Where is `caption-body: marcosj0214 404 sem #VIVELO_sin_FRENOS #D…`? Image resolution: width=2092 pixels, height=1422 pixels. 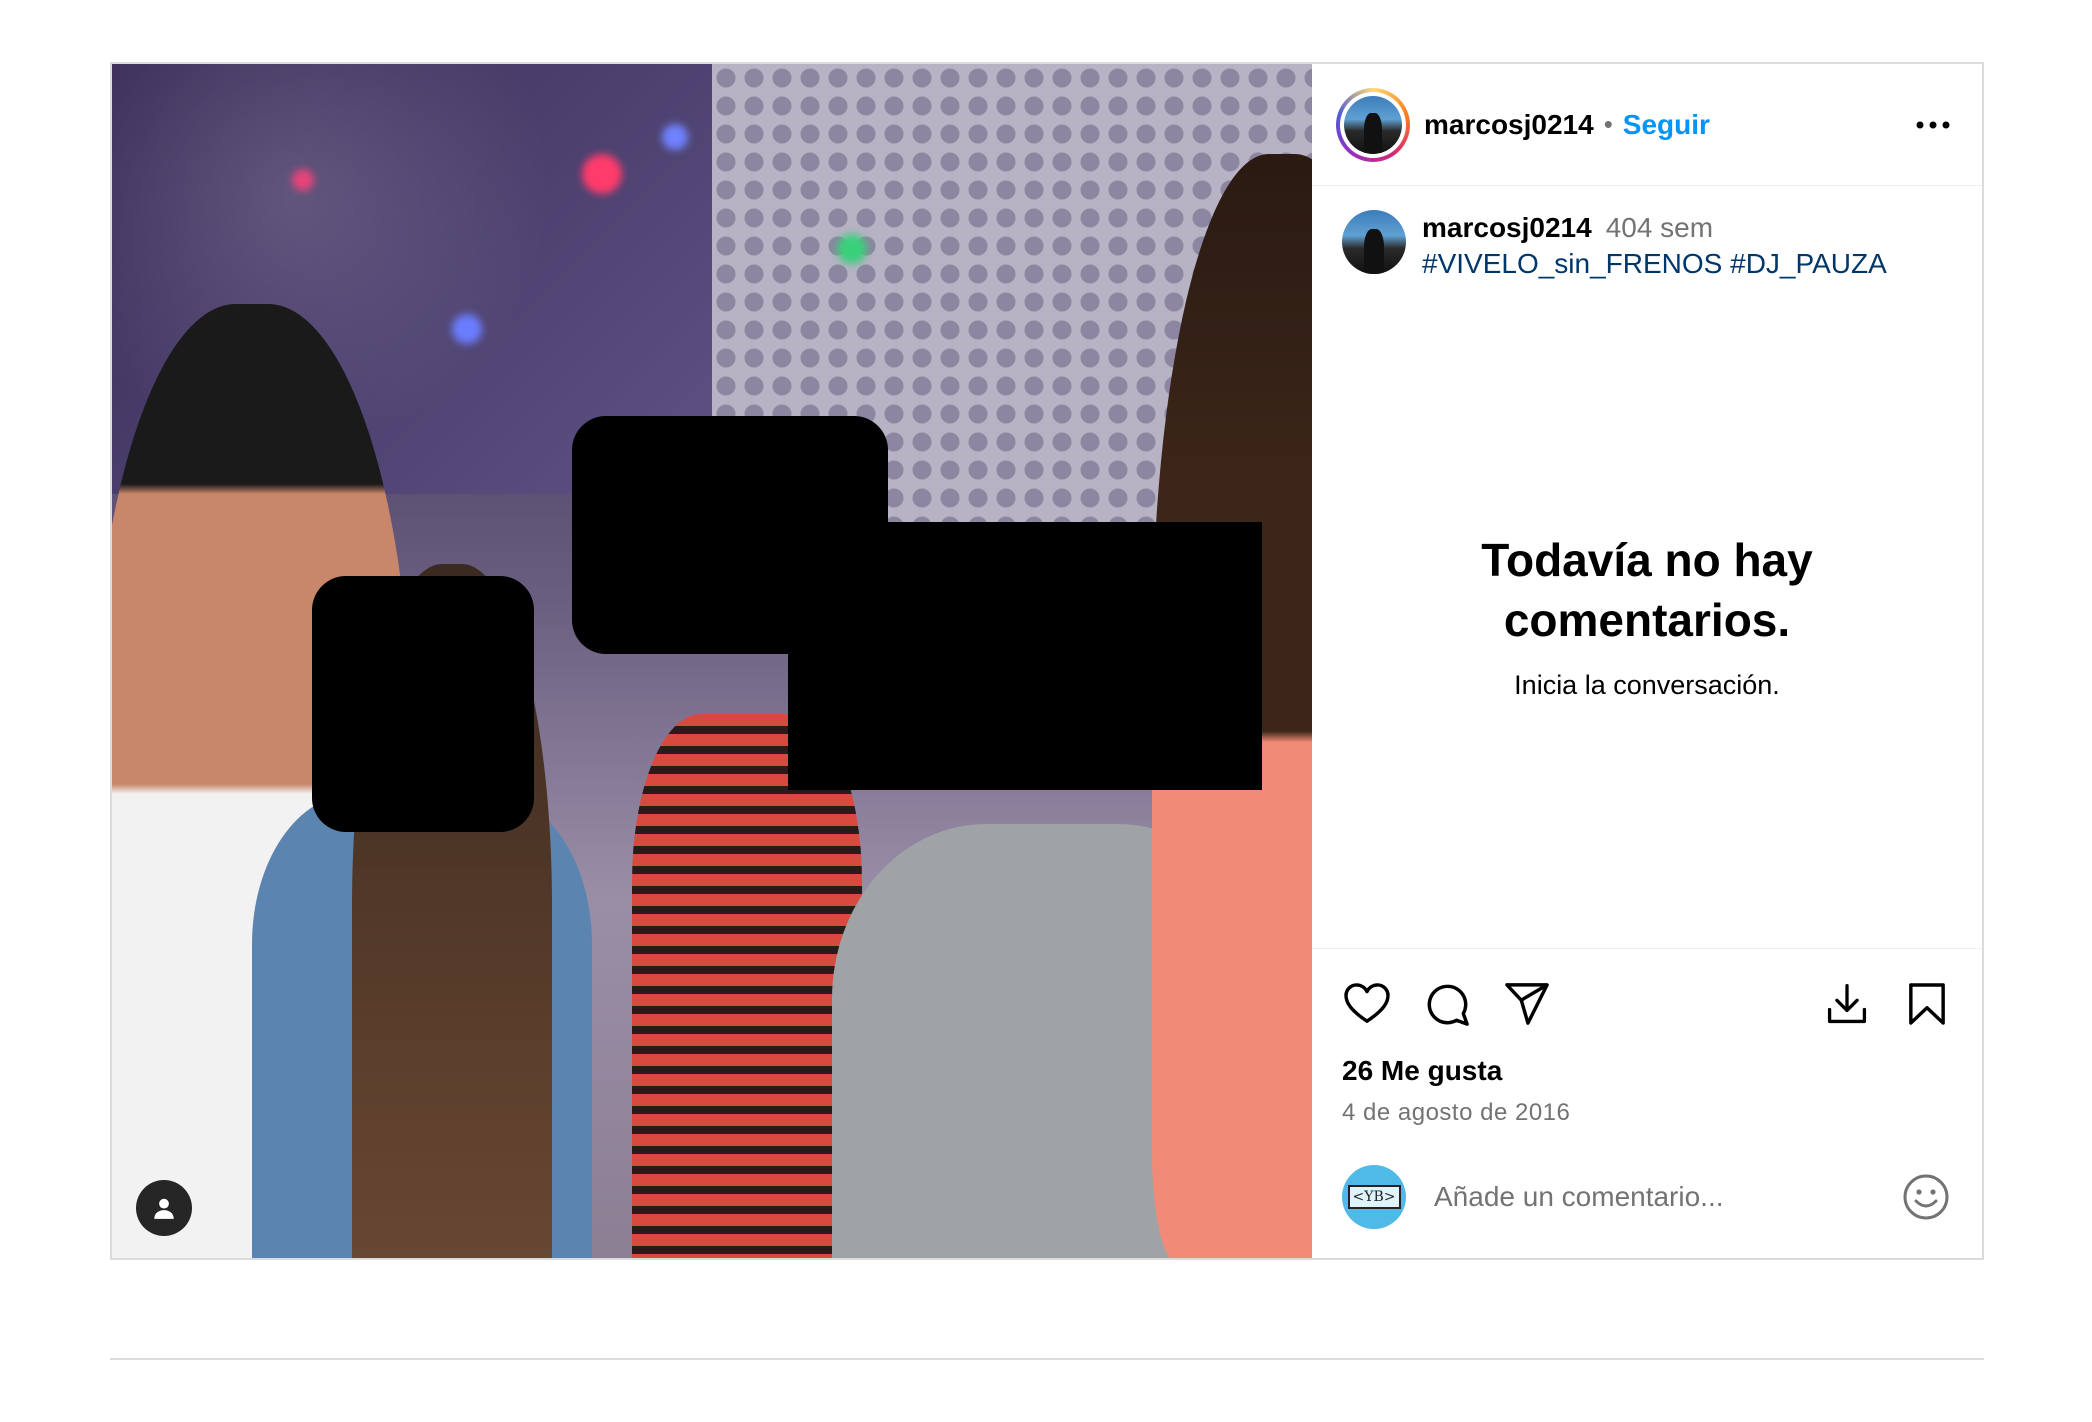
caption-body: marcosj0214 404 sem #VIVELO_sin_FRENOS #D… is located at coordinates (1654, 246).